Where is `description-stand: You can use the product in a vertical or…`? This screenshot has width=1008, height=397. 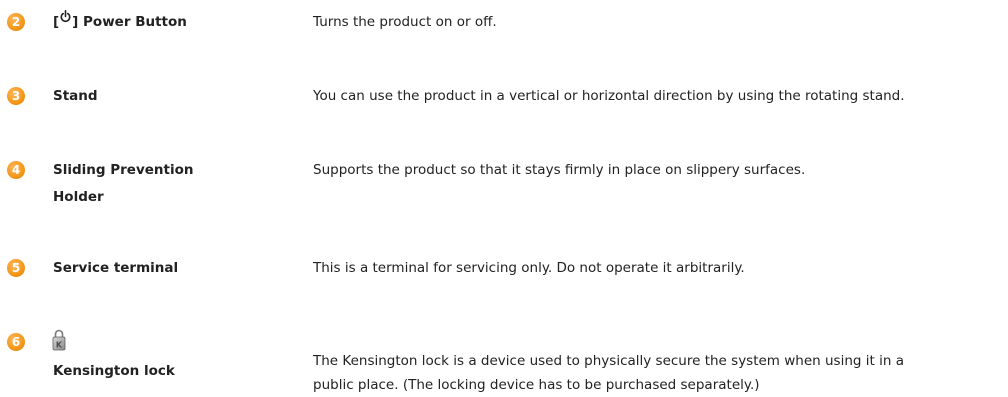 description-stand: You can use the product in a vertical or… is located at coordinates (609, 96).